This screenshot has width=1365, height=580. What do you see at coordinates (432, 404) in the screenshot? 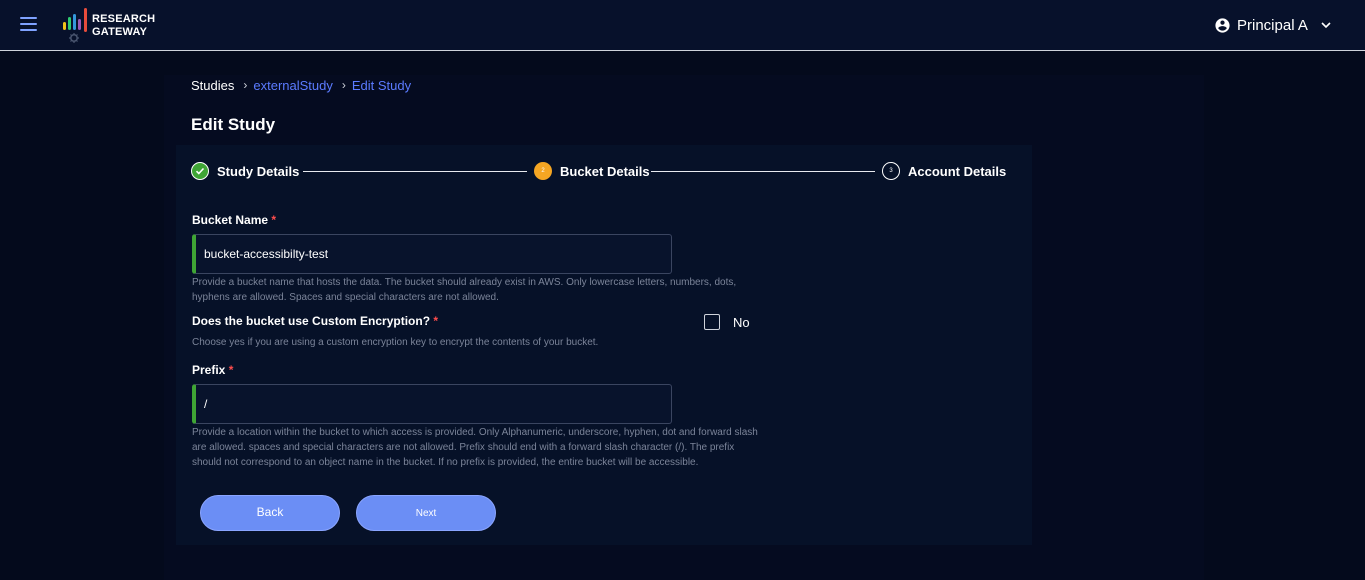
I see `prefix-input` at bounding box center [432, 404].